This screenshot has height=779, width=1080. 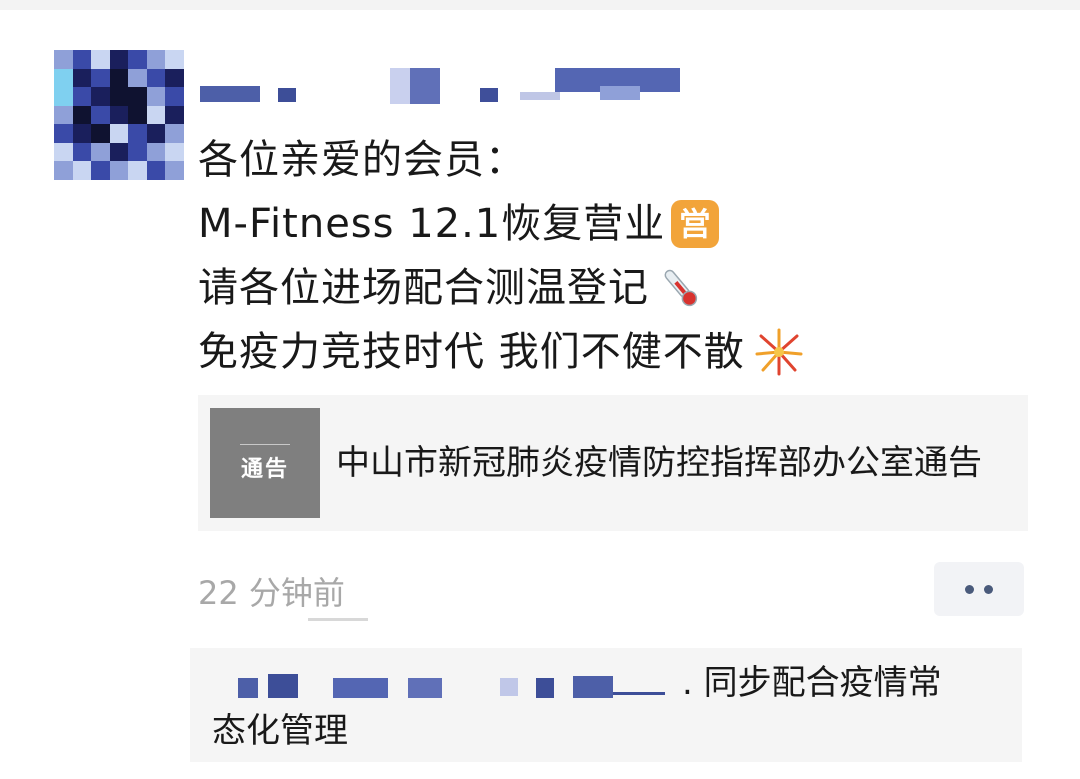 What do you see at coordinates (362, 160) in the screenshot?
I see `post-line-text: 各位亲爱的会员：` at bounding box center [362, 160].